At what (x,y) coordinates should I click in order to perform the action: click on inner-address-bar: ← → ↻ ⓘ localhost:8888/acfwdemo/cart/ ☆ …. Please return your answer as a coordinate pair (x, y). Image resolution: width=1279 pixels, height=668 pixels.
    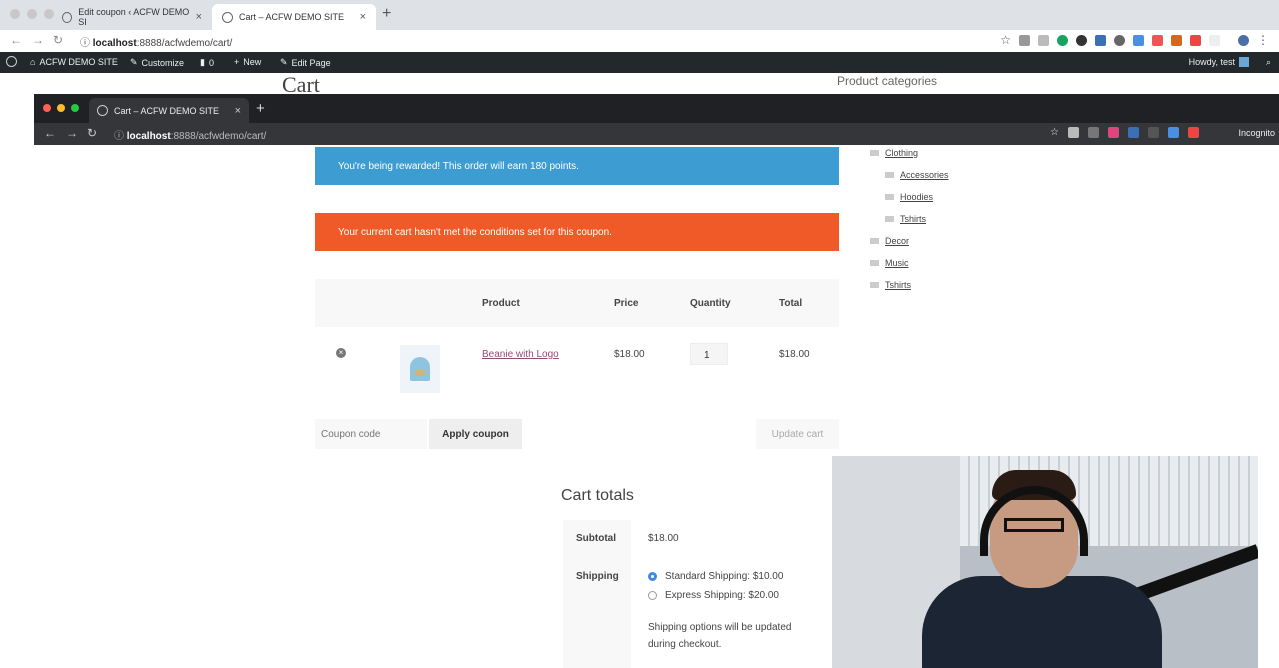
    Looking at the image, I should click on (656, 134).